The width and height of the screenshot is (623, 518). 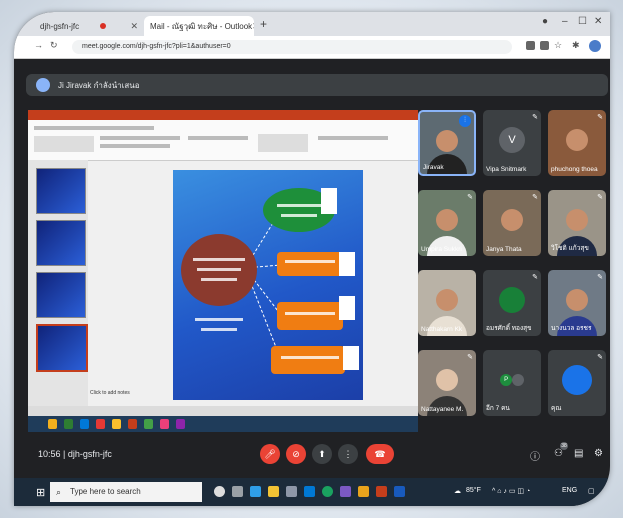 I want to click on info-icon: ⓘ, so click(x=535, y=455).